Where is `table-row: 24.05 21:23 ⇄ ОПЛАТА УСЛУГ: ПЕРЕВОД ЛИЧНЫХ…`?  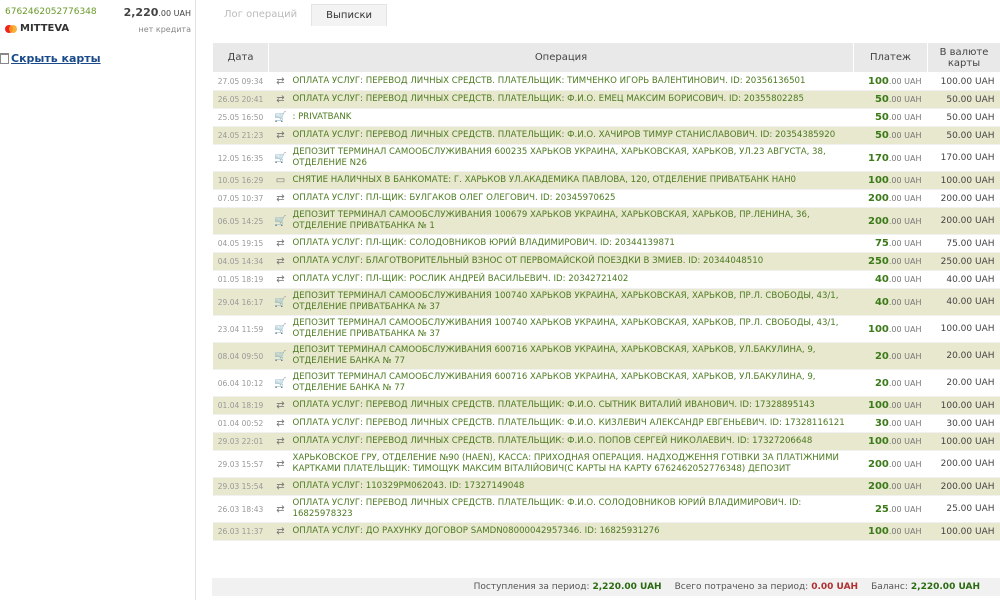
table-row: 24.05 21:23 ⇄ ОПЛАТА УСЛУГ: ПЕРЕВОД ЛИЧНЫХ… is located at coordinates (606, 135).